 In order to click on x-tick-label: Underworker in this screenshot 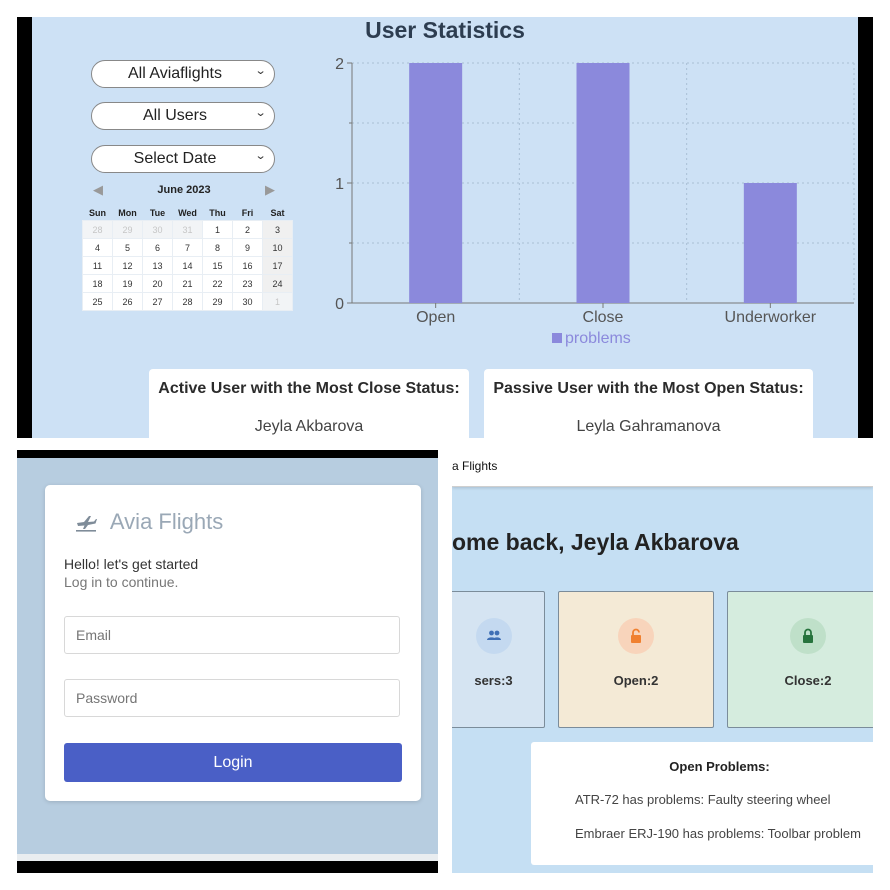, I will do `click(771, 317)`.